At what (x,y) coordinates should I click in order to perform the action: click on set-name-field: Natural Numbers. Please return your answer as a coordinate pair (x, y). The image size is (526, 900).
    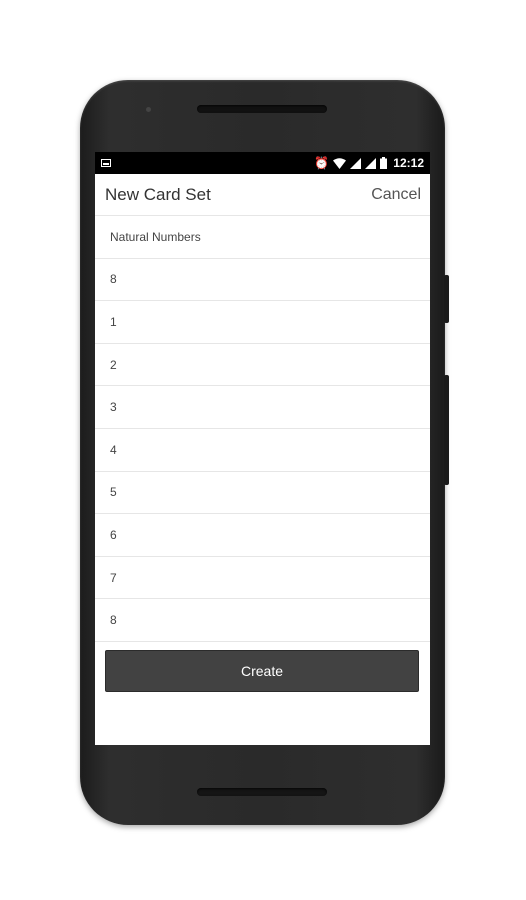
    Looking at the image, I should click on (155, 237).